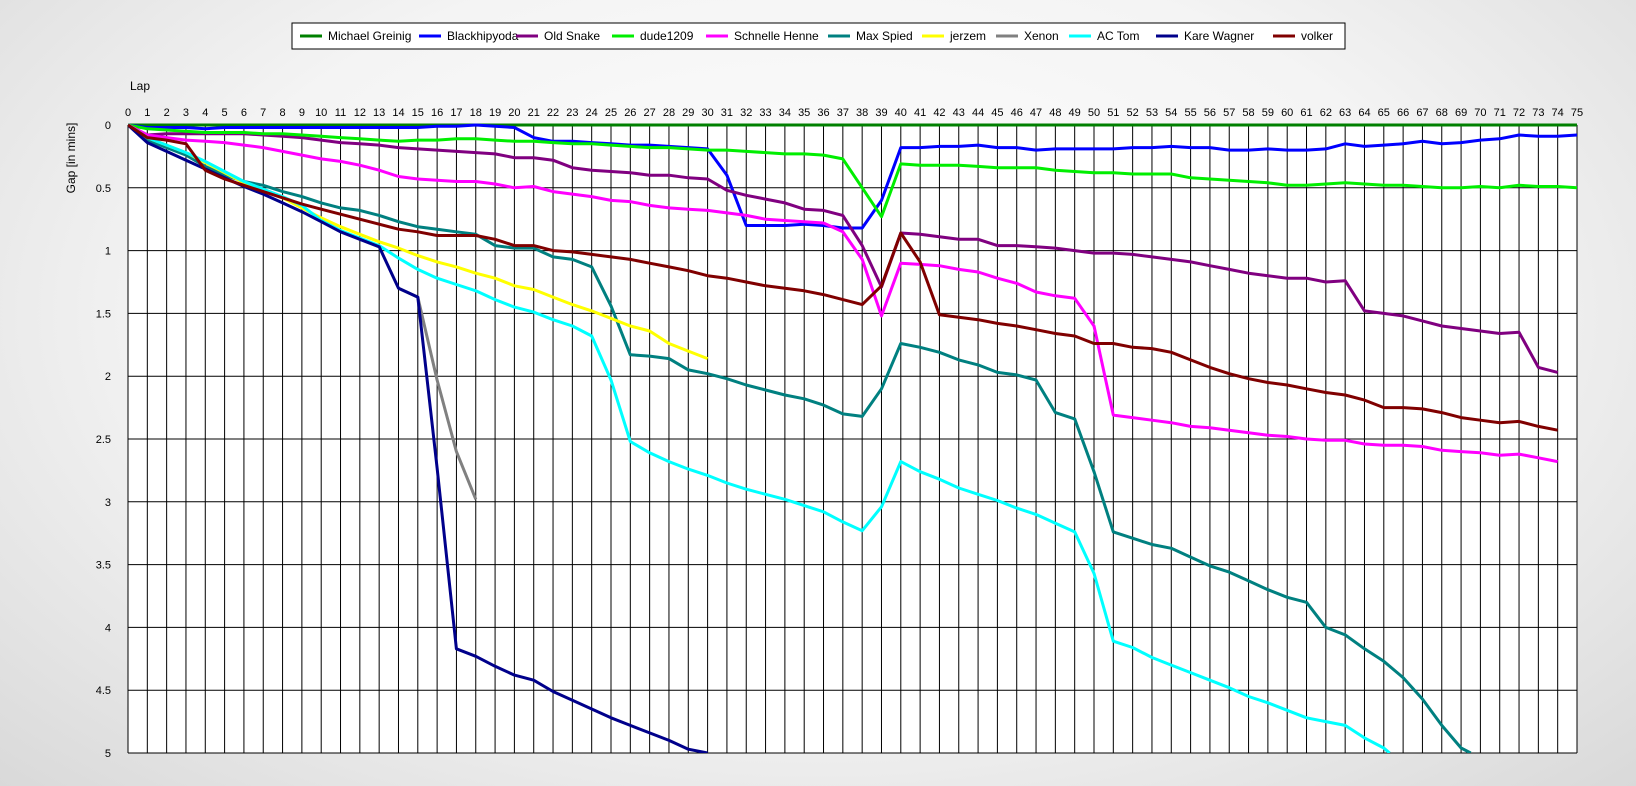  I want to click on x-tick-label: 6, so click(244, 113).